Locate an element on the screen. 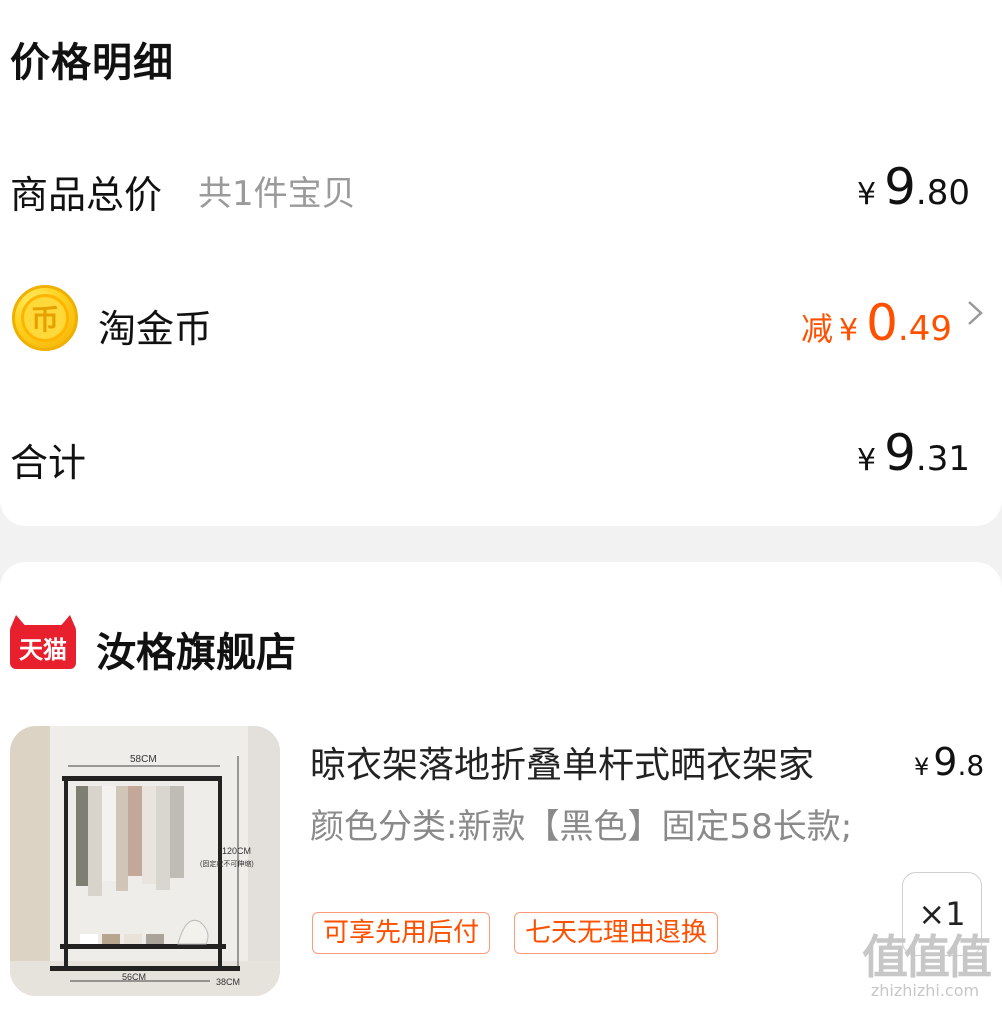 The height and width of the screenshot is (1012, 1002). watermark: 值值值 zhizhizhi.com is located at coordinates (925, 966).